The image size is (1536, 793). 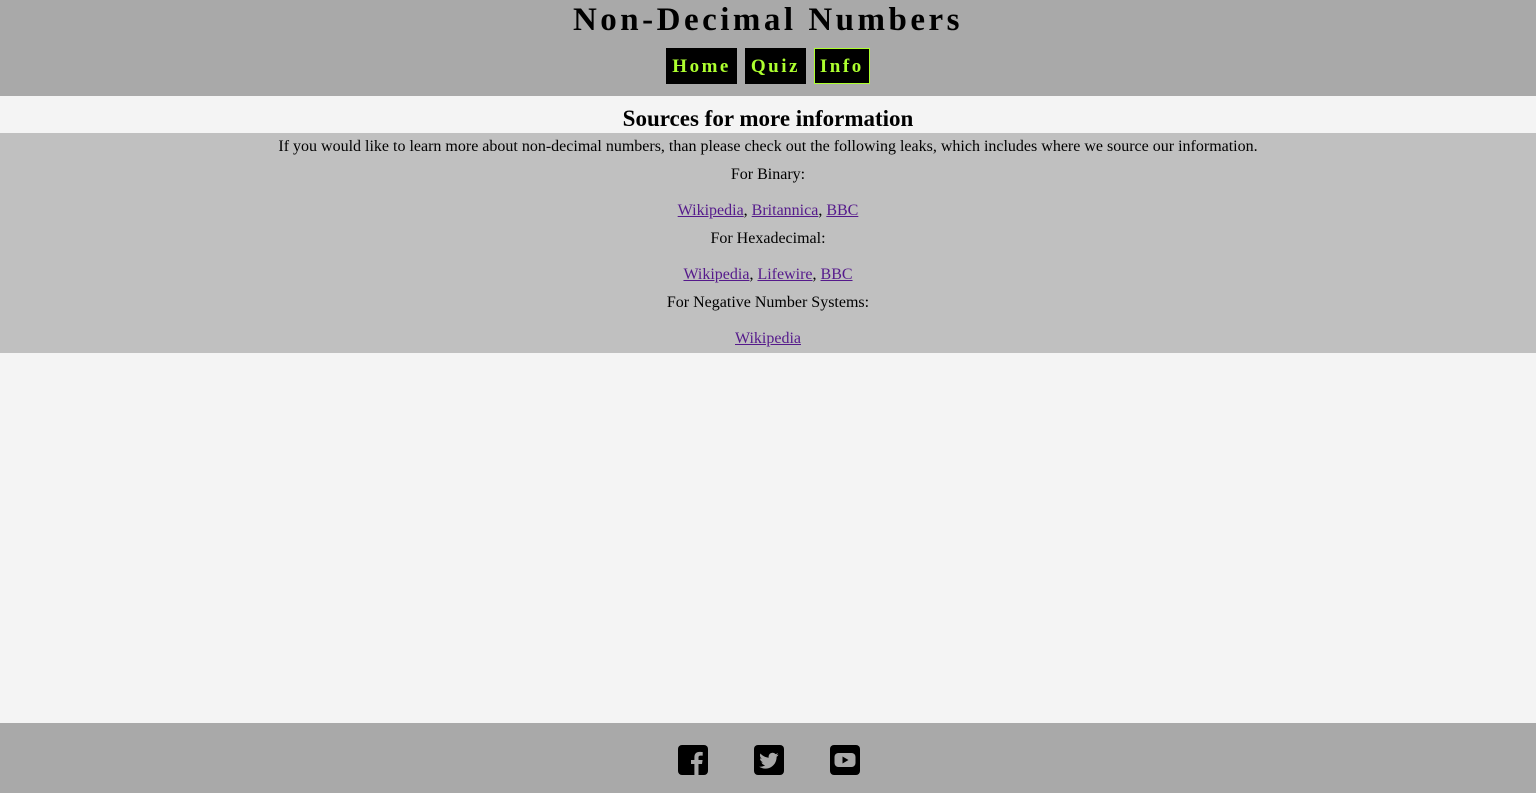 I want to click on site-header: Non-Decimal Numbers Home Quiz Info, so click(x=768, y=48).